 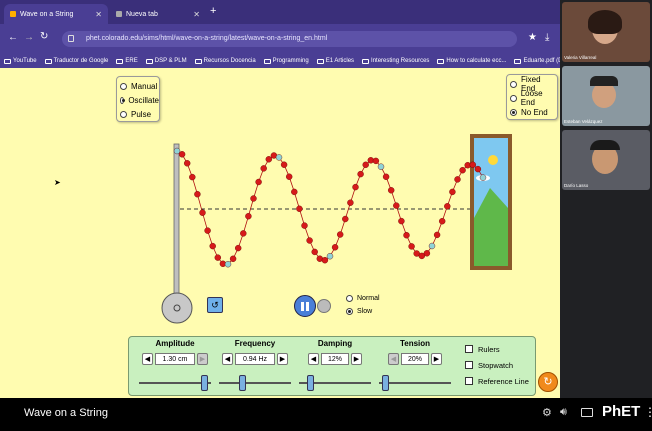 I want to click on bookmark-label: Recursos Docencia, so click(x=229, y=61).